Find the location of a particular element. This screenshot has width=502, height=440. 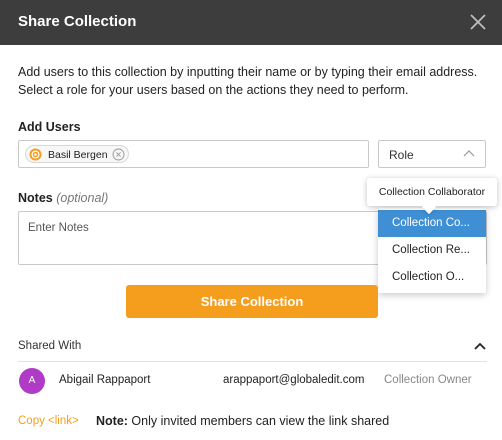

notes-label-text: Notes is located at coordinates (35, 198).